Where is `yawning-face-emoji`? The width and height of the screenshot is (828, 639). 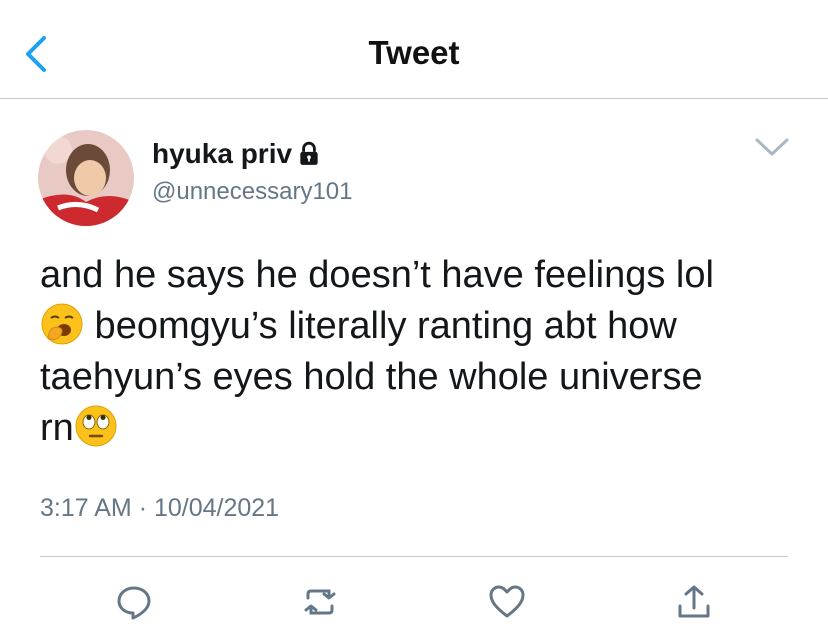 yawning-face-emoji is located at coordinates (62, 324).